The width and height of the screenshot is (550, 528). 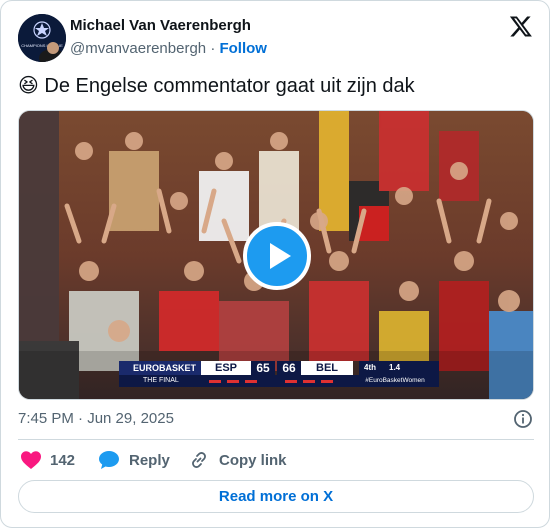 I want to click on copy-link-button: Copy link, so click(x=244, y=460).